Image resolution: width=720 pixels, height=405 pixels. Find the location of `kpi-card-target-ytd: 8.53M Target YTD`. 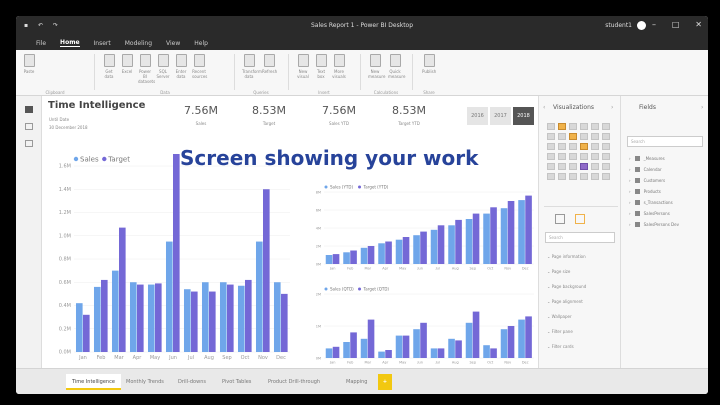

kpi-card-target-ytd: 8.53M Target YTD is located at coordinates (409, 115).